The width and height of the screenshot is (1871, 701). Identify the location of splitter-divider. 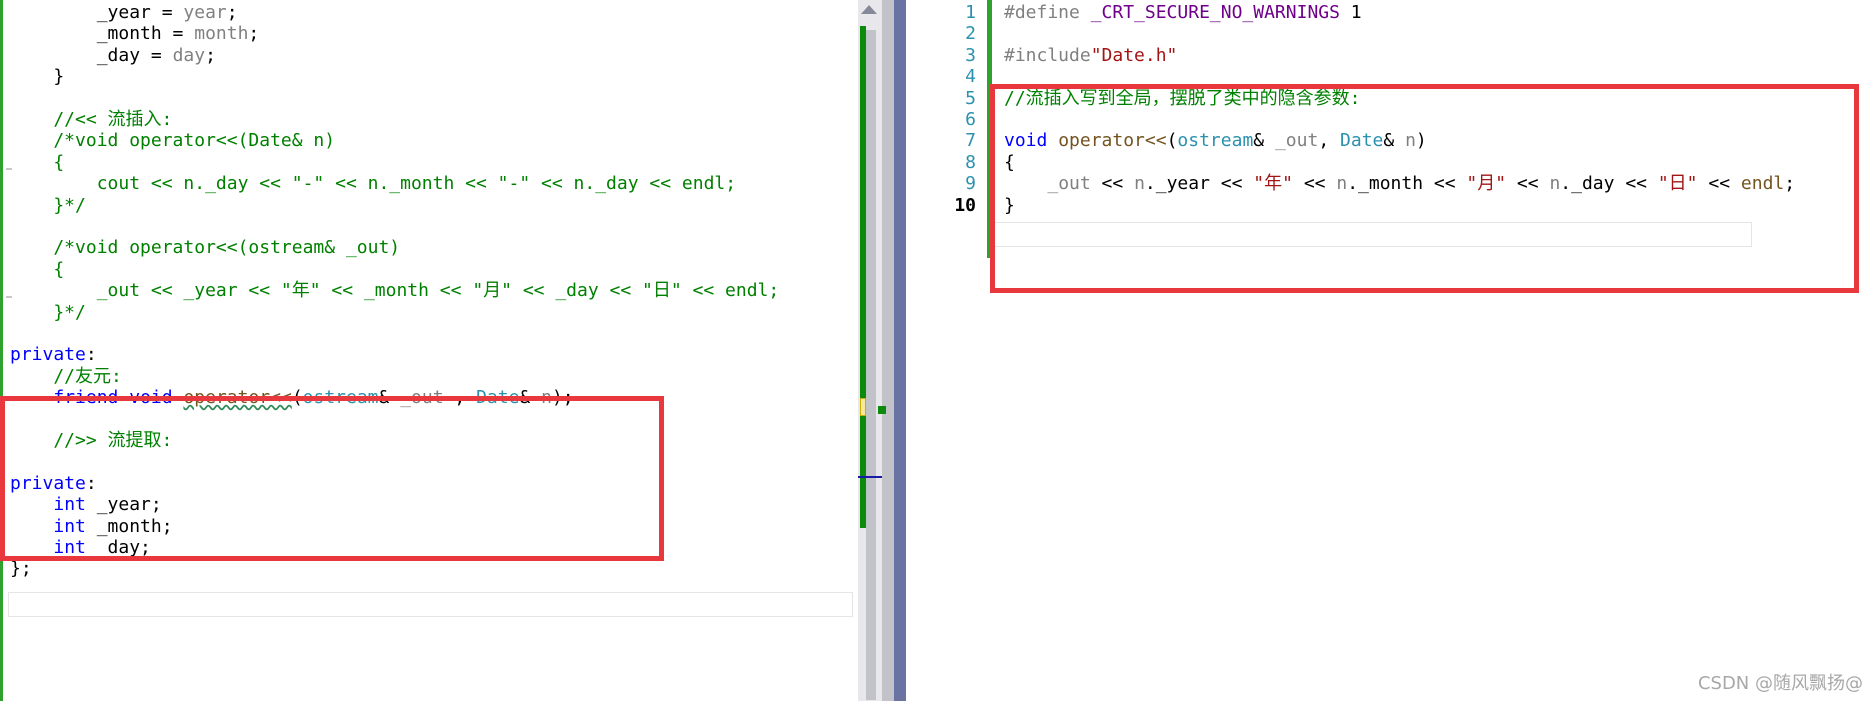
(900, 350).